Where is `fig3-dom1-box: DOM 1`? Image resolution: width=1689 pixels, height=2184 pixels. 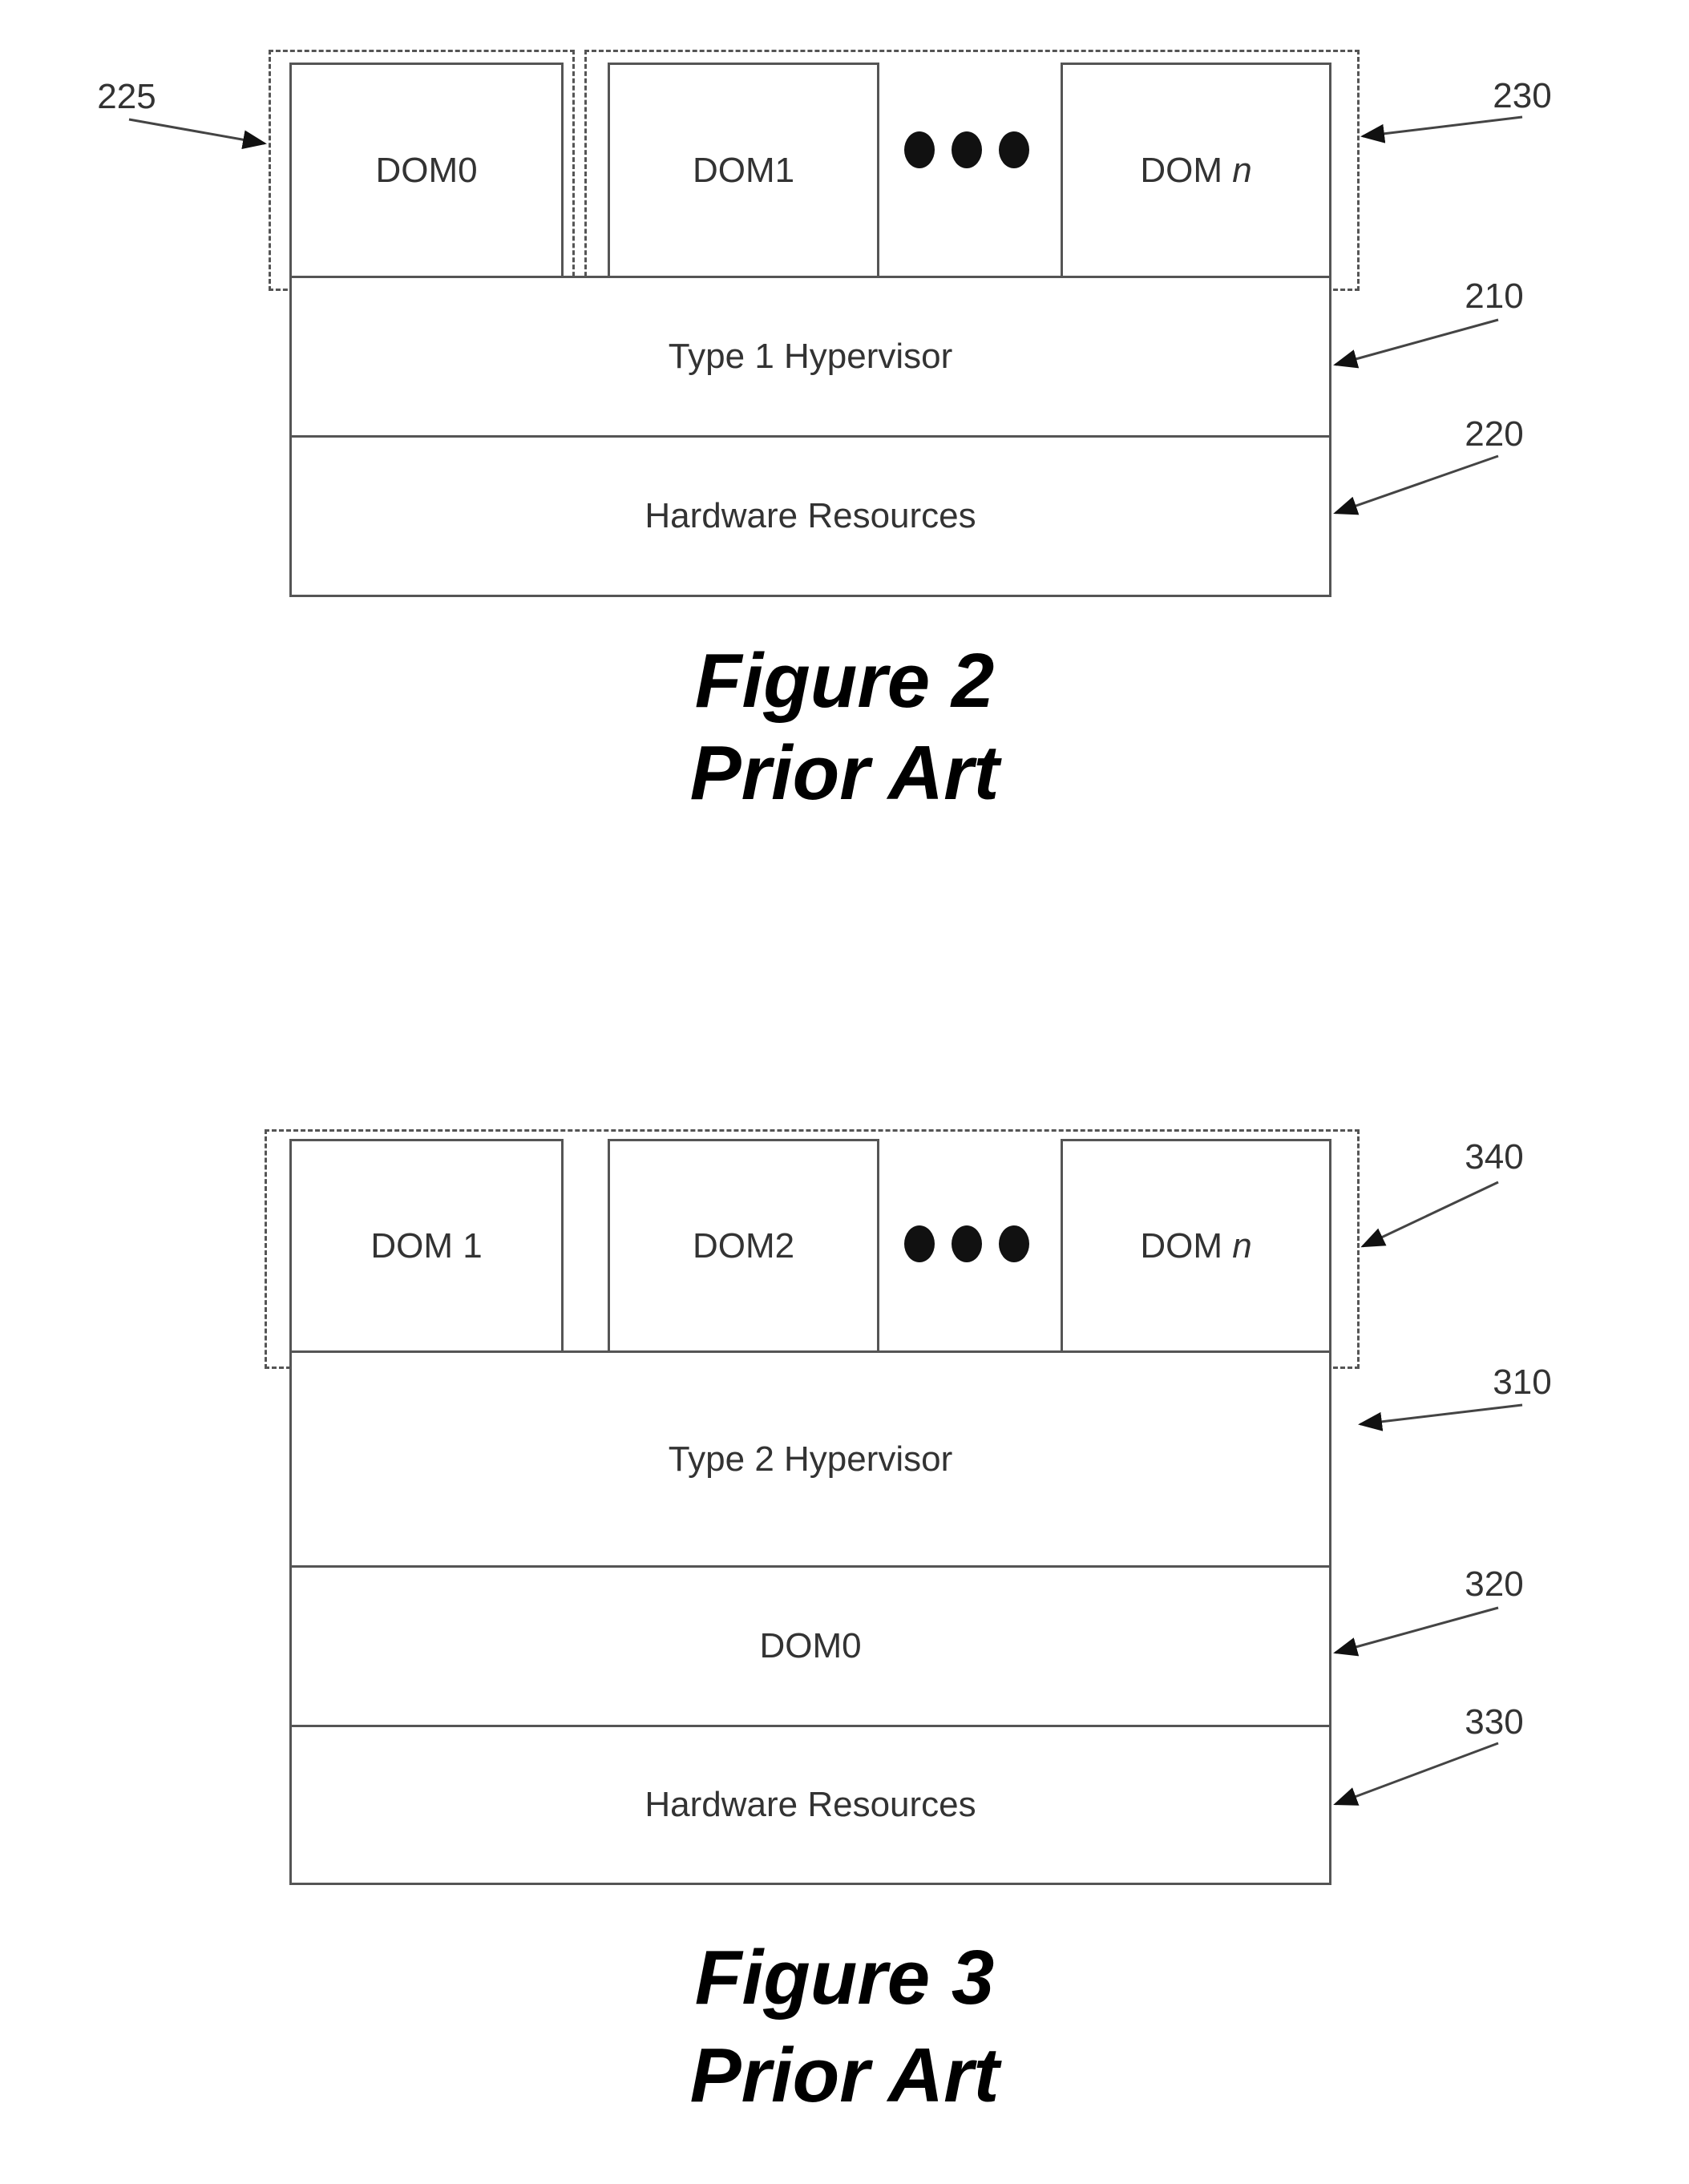
fig3-dom1-box: DOM 1 is located at coordinates (427, 1246).